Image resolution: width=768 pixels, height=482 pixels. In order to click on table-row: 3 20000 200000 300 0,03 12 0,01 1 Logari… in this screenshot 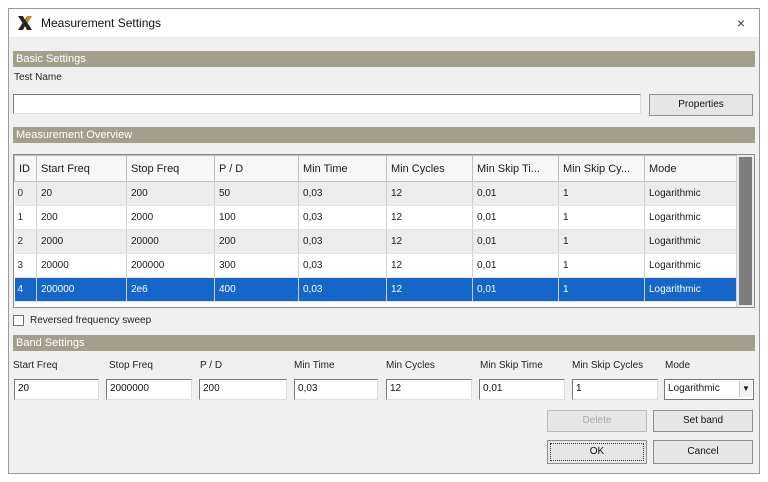, I will do `click(375, 265)`.